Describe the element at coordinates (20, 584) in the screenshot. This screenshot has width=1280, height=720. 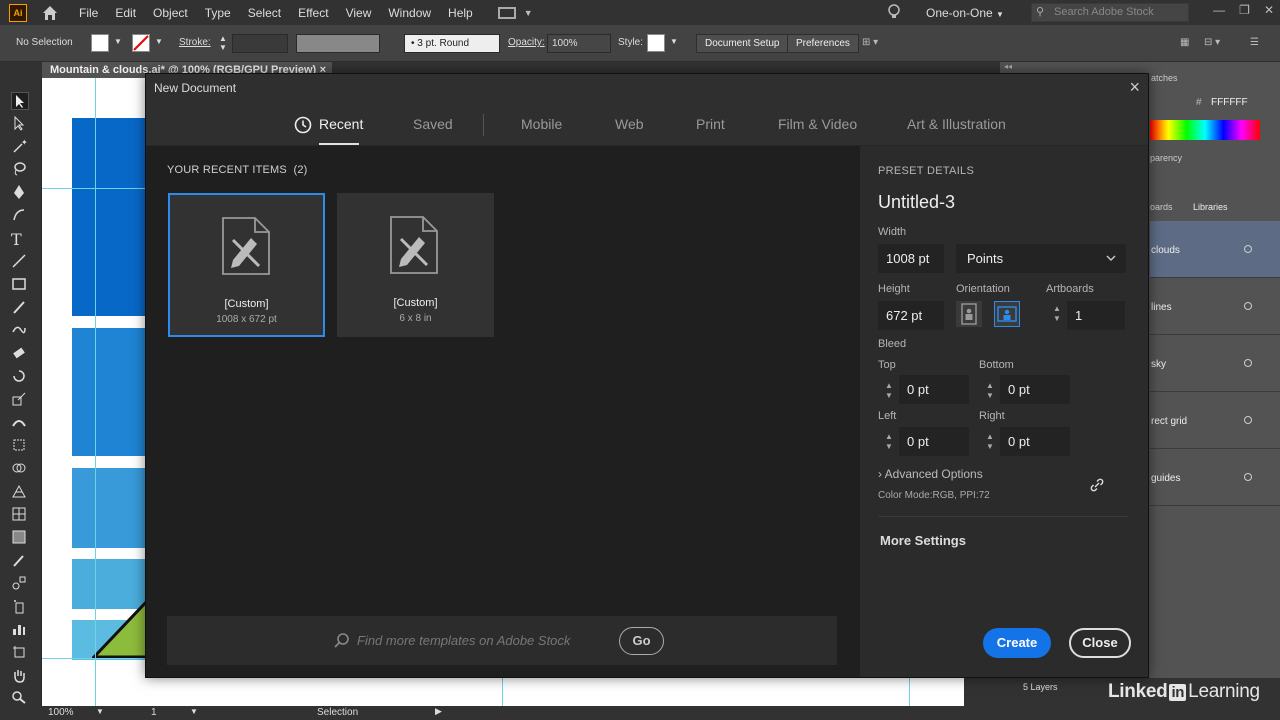
I see `blend-tool-icon` at that location.